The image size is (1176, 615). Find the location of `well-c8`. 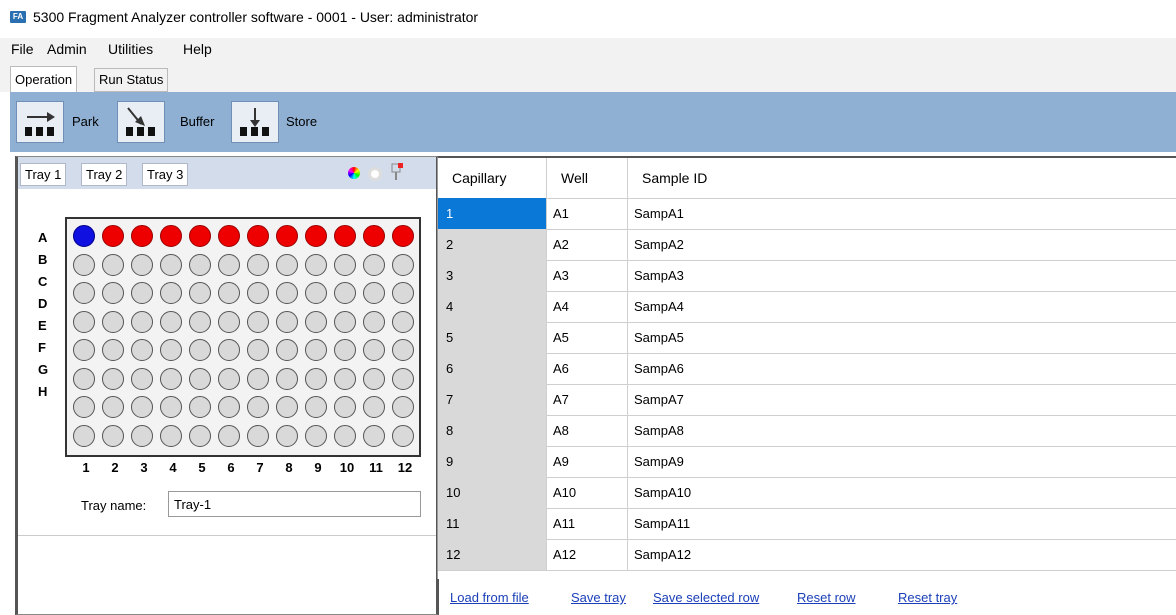

well-c8 is located at coordinates (287, 293).